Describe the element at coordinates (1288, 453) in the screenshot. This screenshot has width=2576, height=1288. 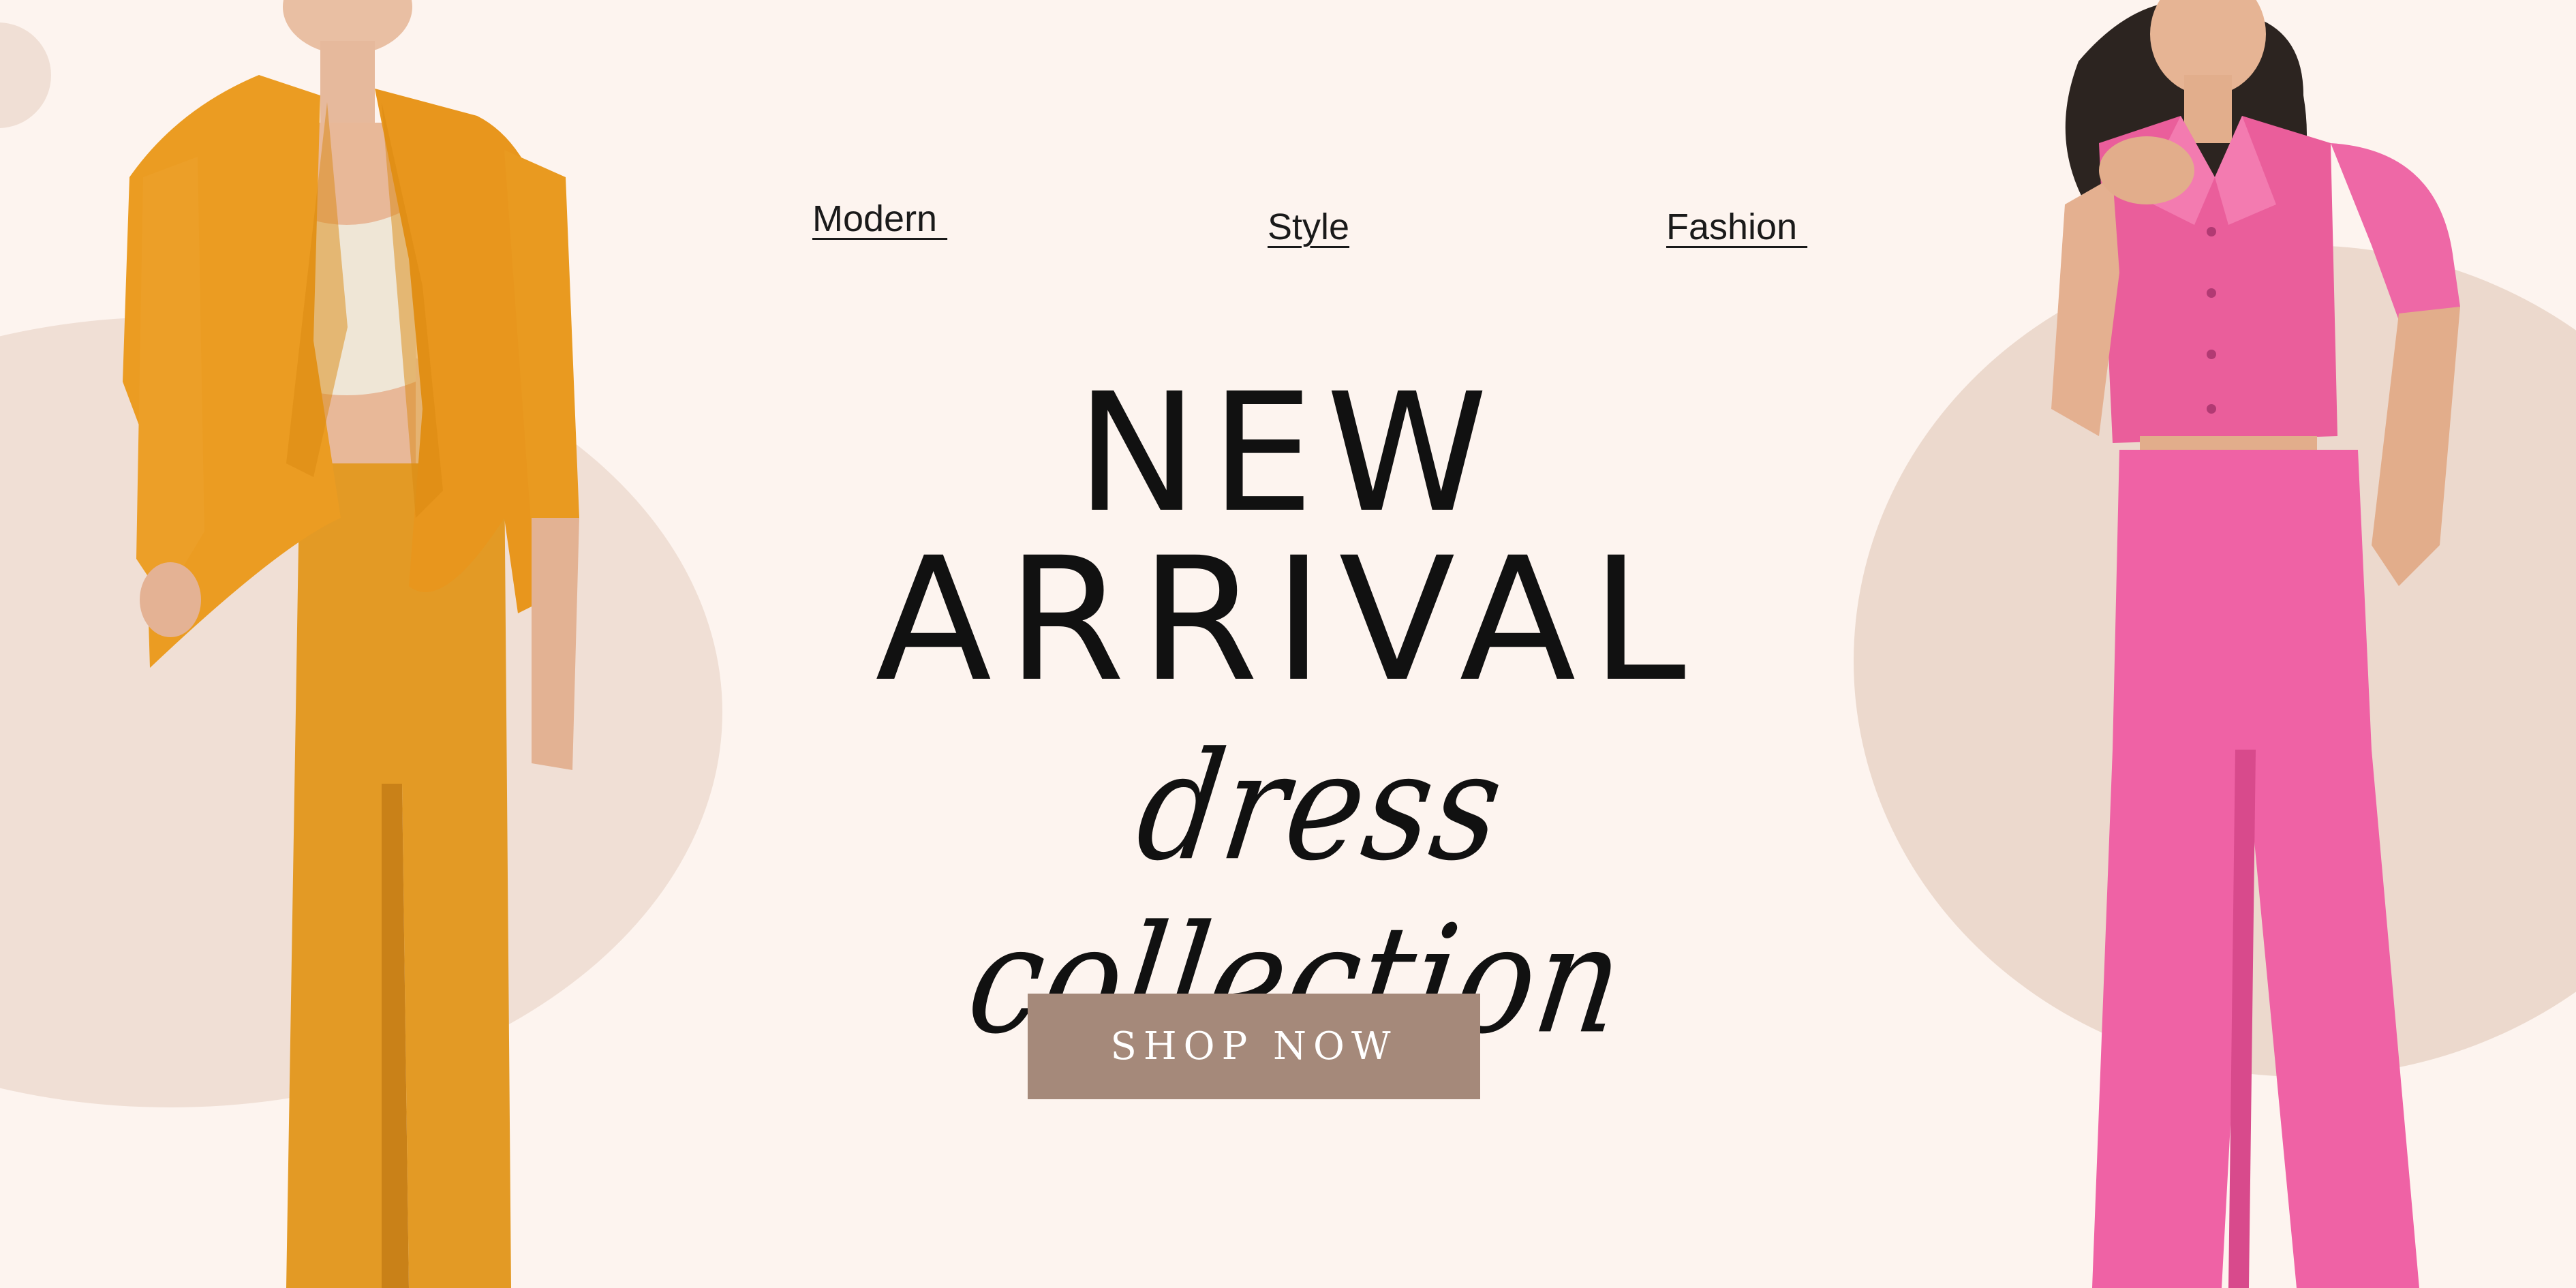
I see `headline-new: NEW` at that location.